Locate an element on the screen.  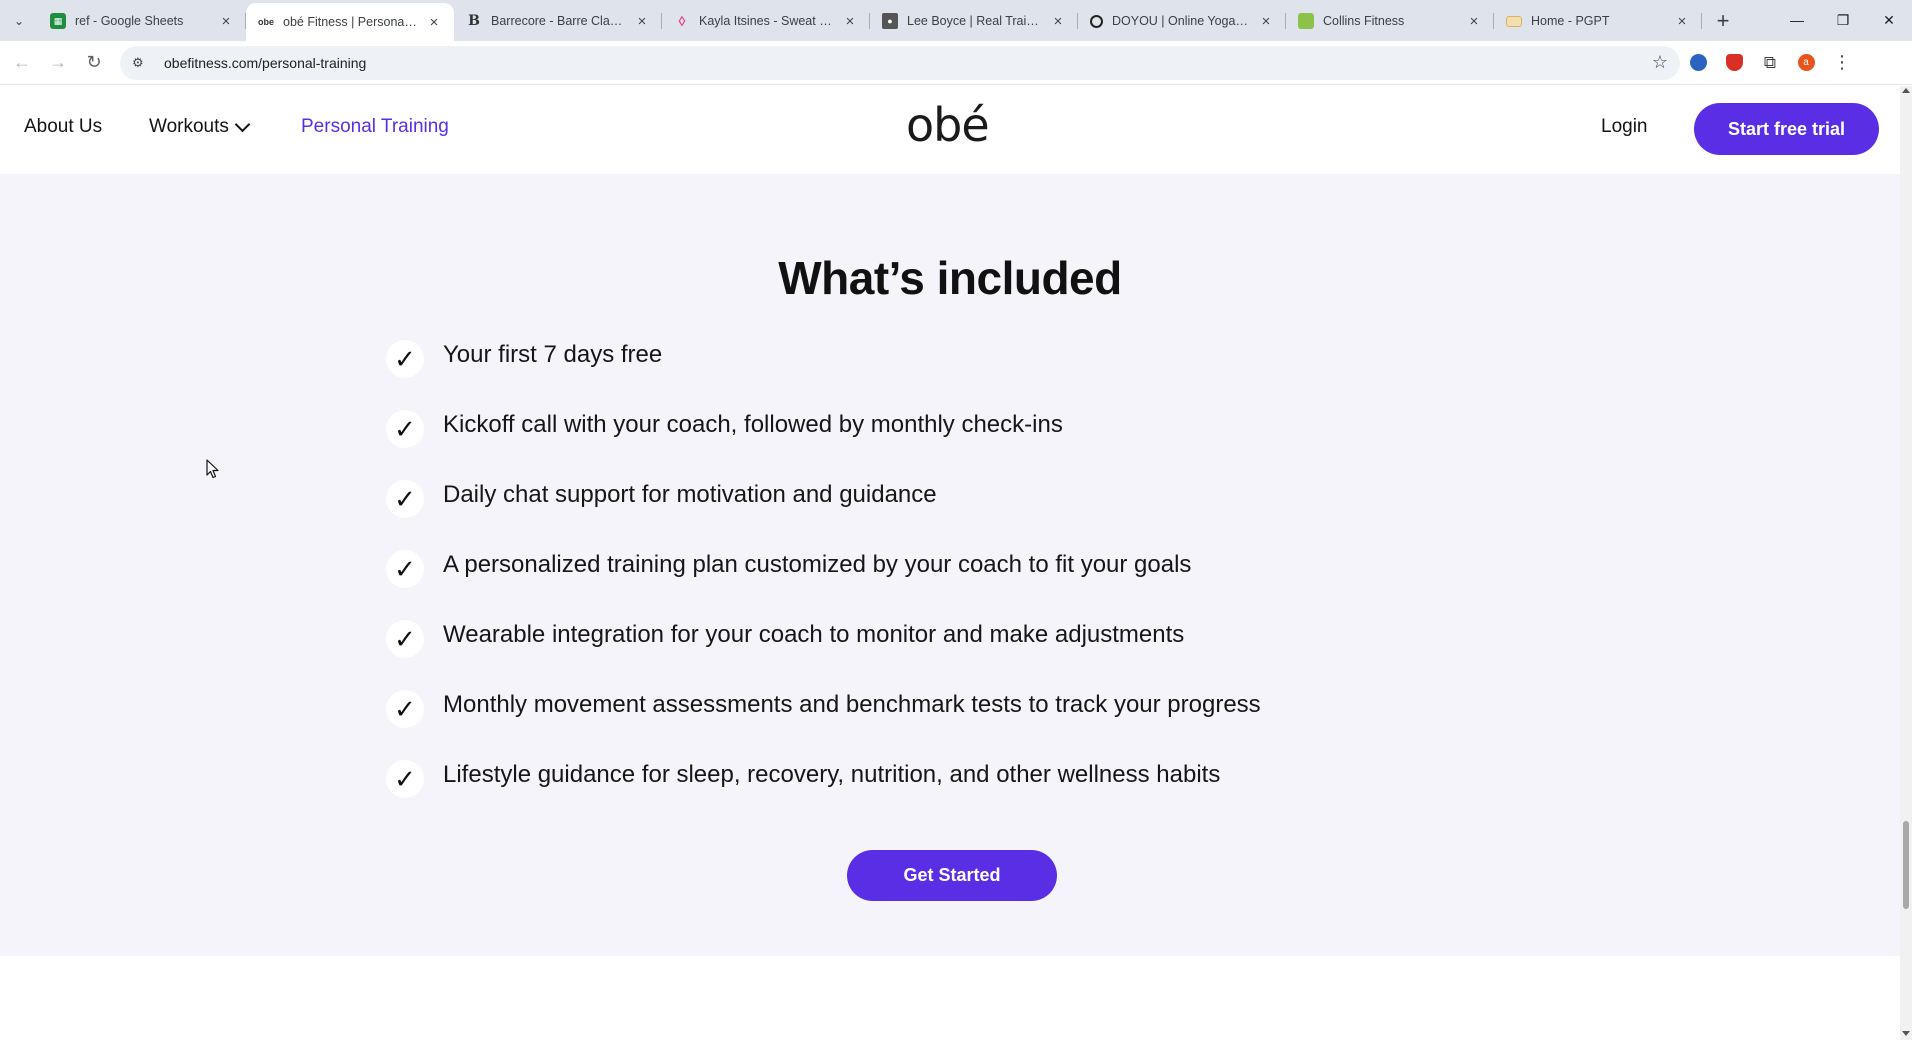
tab-title: obé Fitness | Personalized is located at coordinates (350, 22).